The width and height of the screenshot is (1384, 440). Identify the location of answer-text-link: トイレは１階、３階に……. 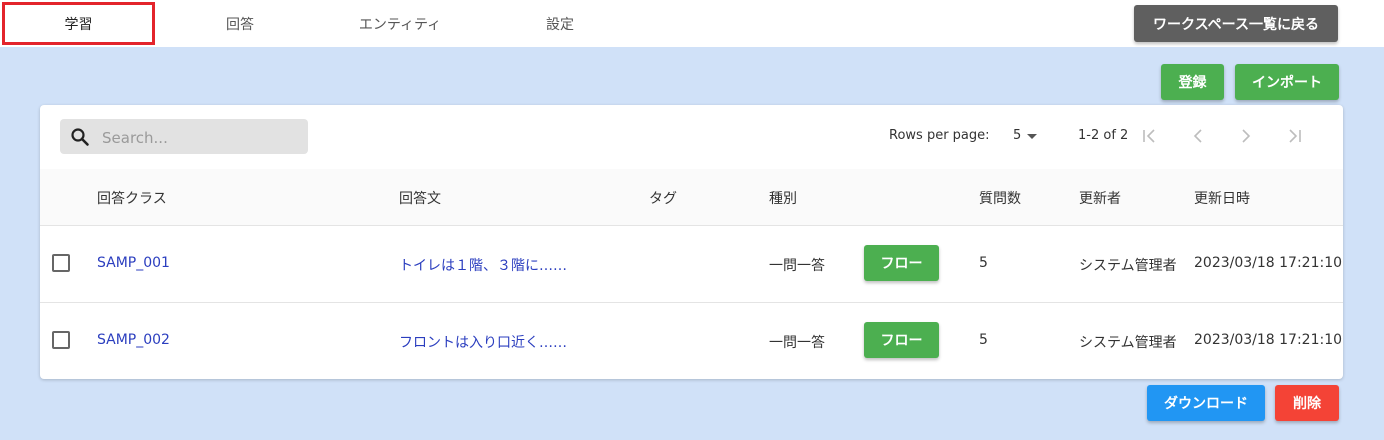
(483, 265).